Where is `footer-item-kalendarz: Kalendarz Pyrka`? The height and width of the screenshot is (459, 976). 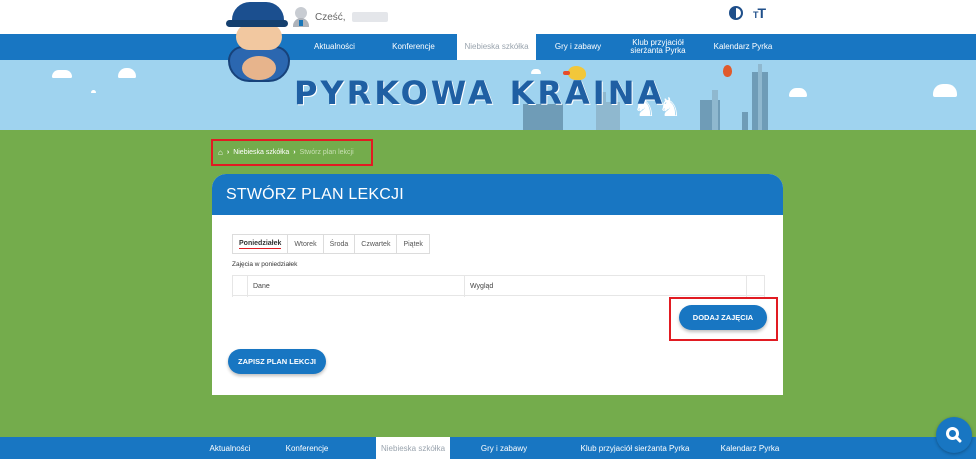 footer-item-kalendarz: Kalendarz Pyrka is located at coordinates (750, 448).